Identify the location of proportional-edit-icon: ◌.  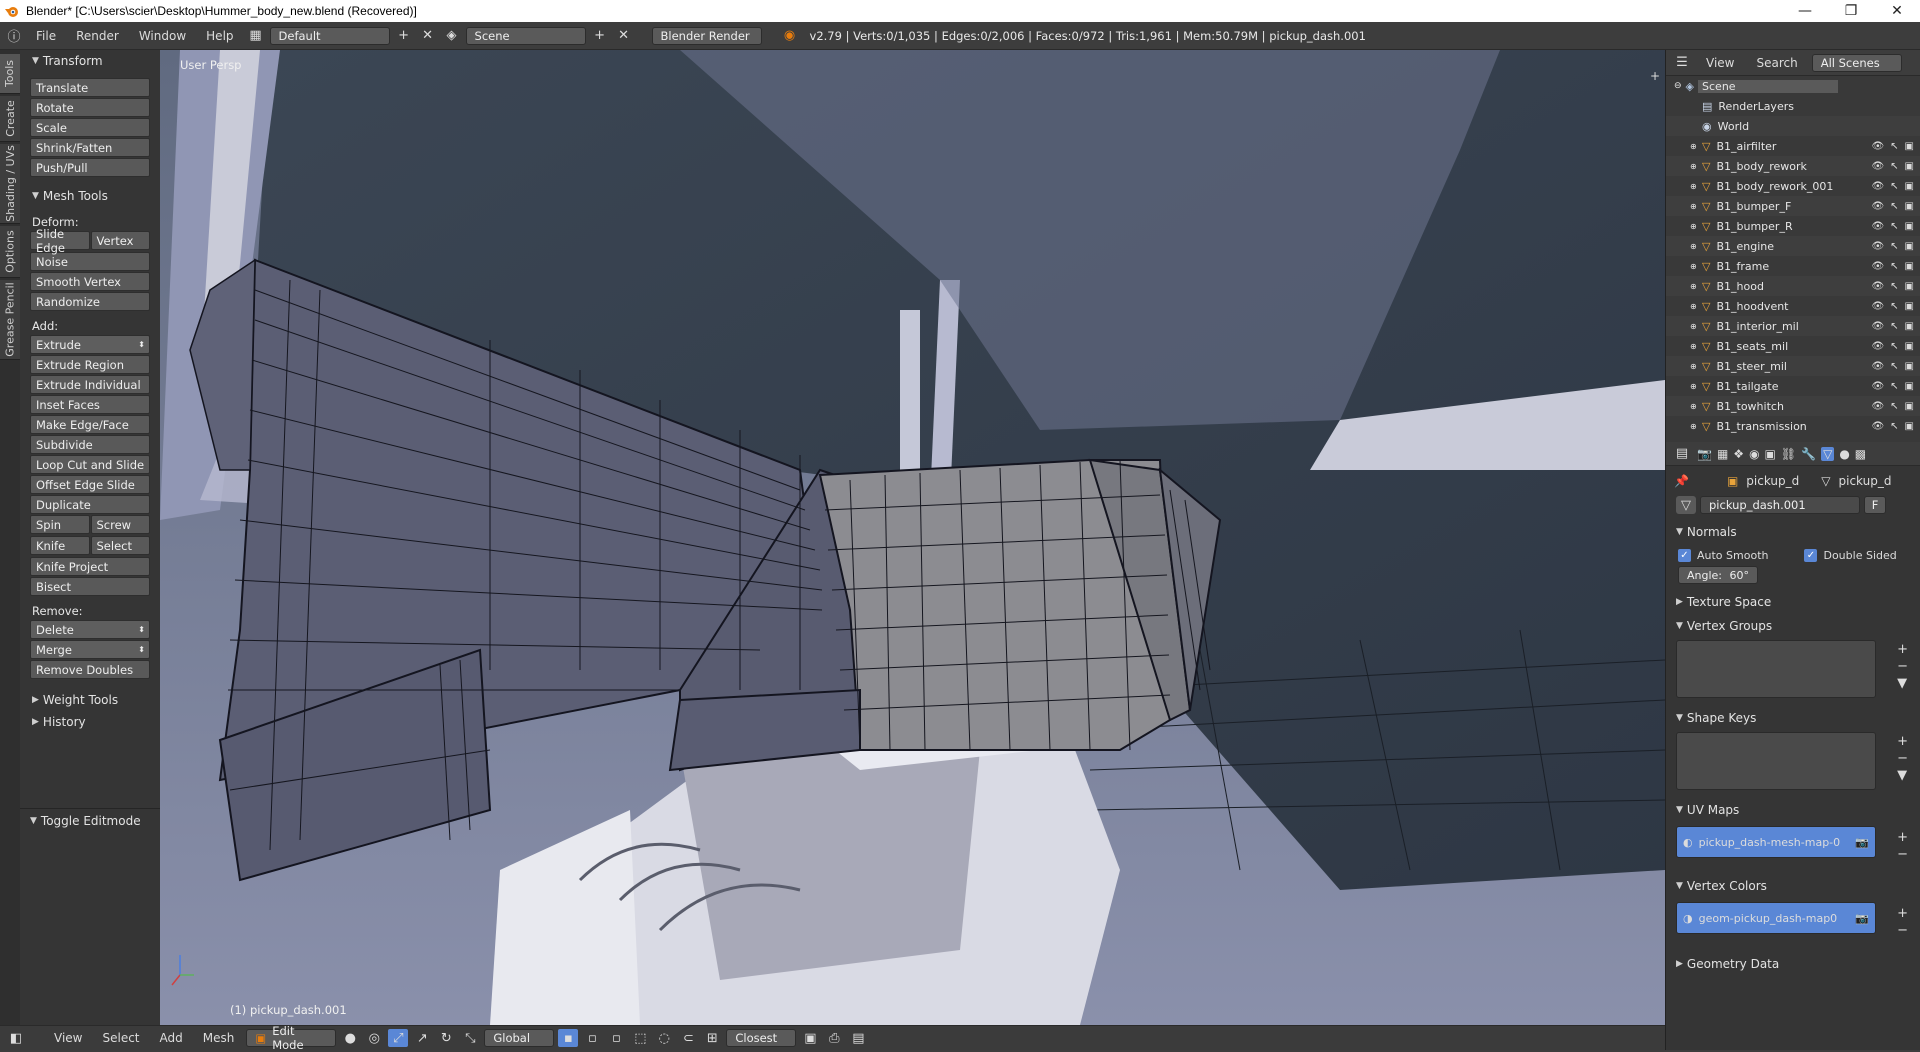
(664, 1038).